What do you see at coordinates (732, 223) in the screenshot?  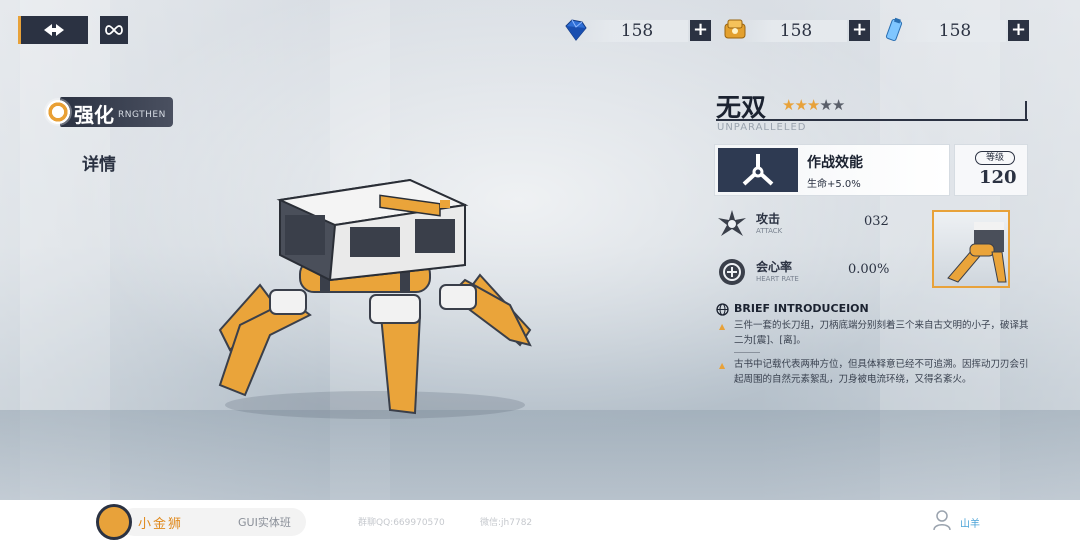 I see `attack-icon` at bounding box center [732, 223].